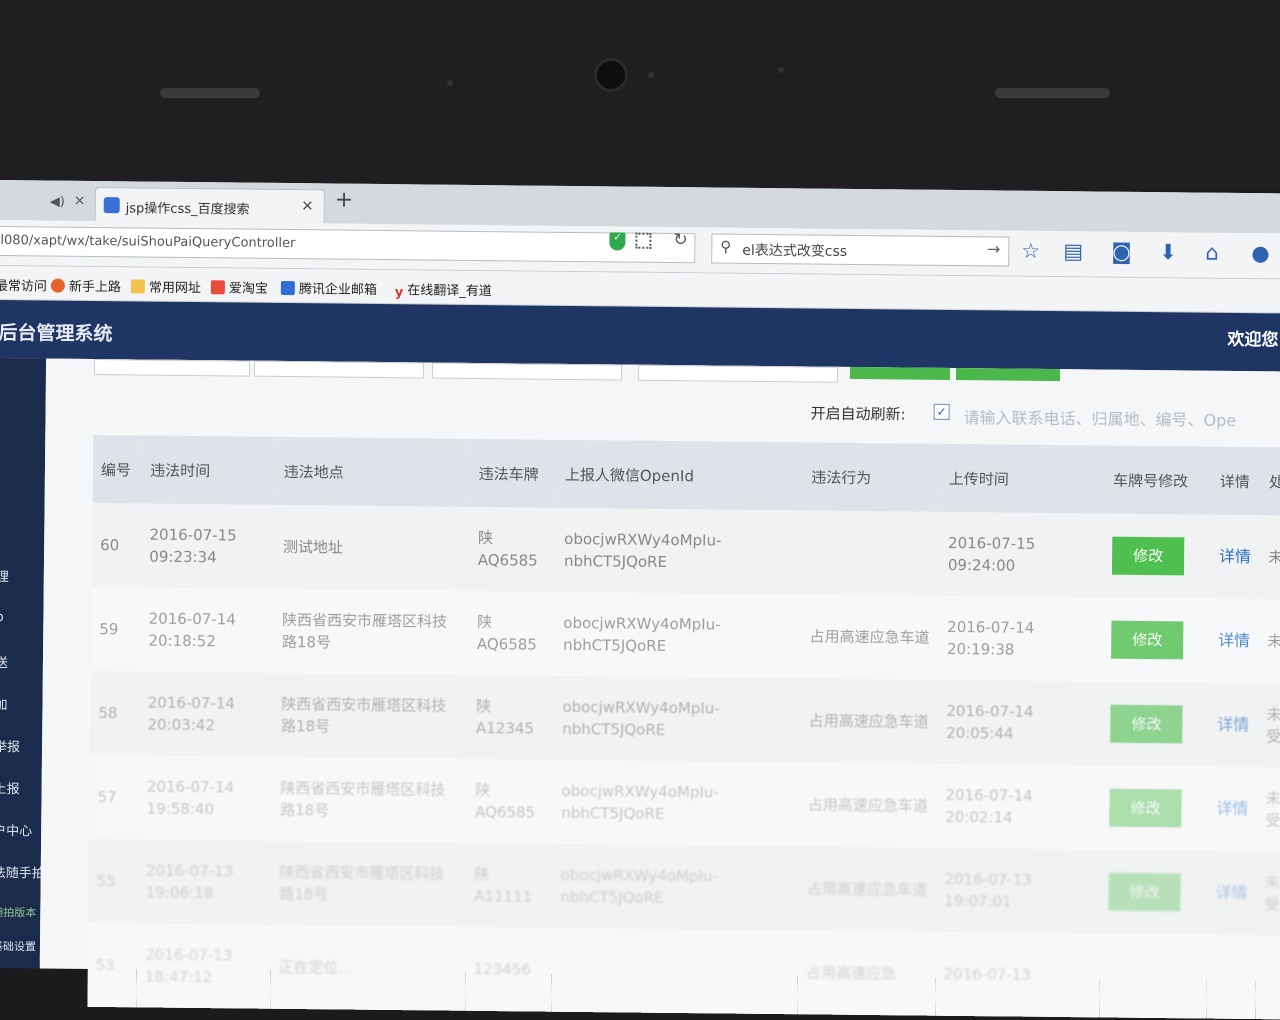 The height and width of the screenshot is (1020, 1280). Describe the element at coordinates (841, 477) in the screenshot. I see `column-header-behavior: 违法行为` at that location.